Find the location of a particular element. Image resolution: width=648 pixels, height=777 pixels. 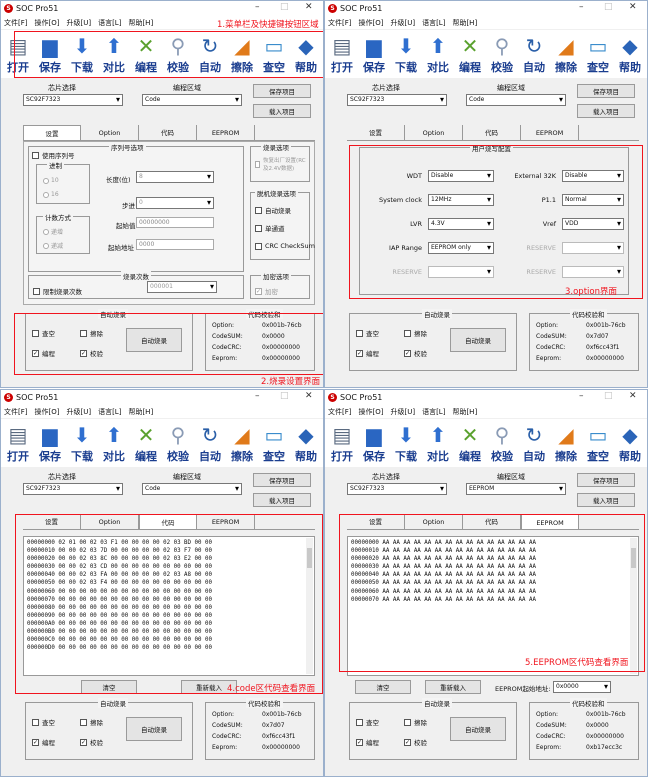

vertical-scrollbar is located at coordinates (309, 606).